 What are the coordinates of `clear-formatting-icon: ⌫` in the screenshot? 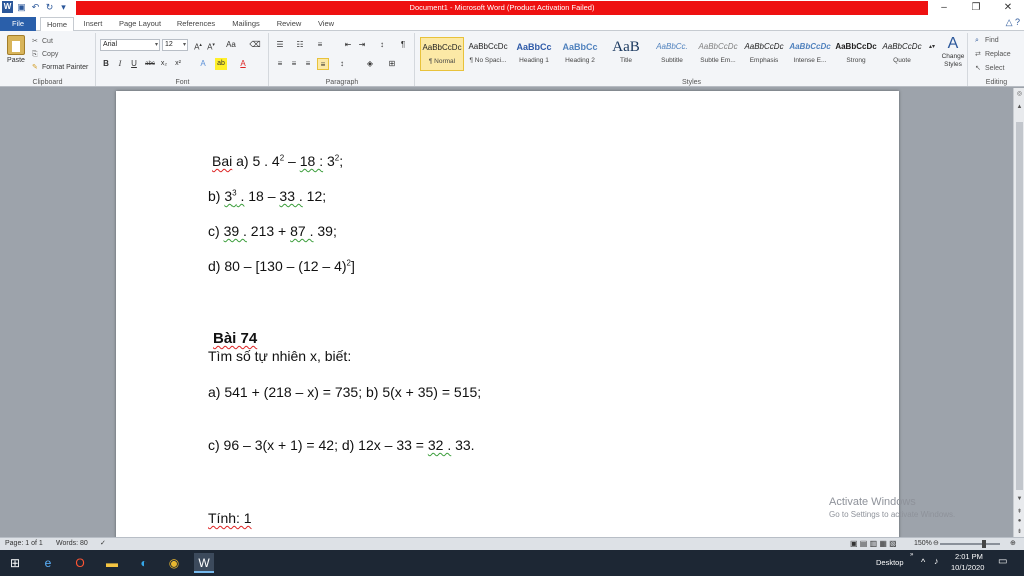 It's located at (255, 45).